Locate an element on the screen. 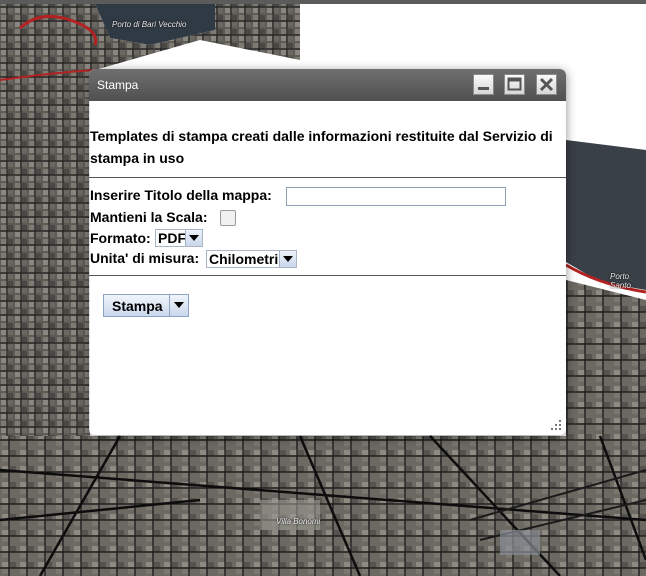  maximize-button is located at coordinates (514, 84).